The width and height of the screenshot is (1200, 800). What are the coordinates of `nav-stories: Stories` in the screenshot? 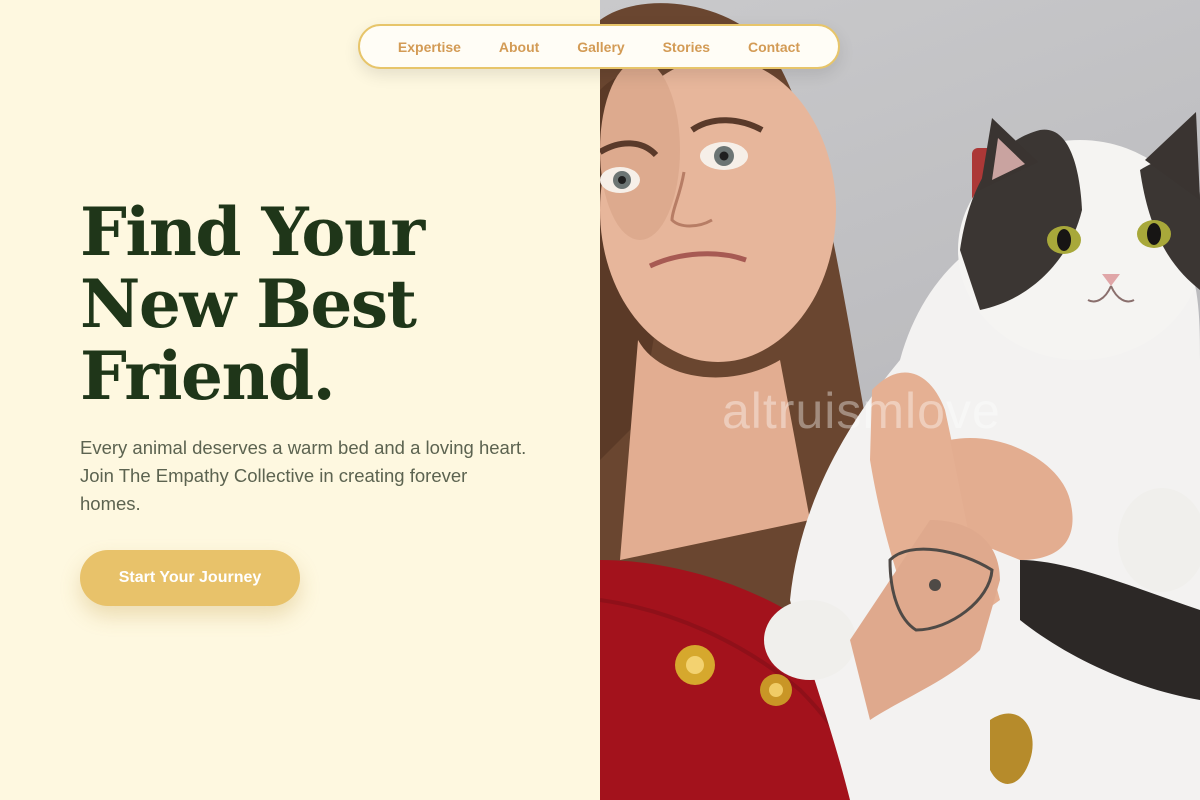 It's located at (686, 47).